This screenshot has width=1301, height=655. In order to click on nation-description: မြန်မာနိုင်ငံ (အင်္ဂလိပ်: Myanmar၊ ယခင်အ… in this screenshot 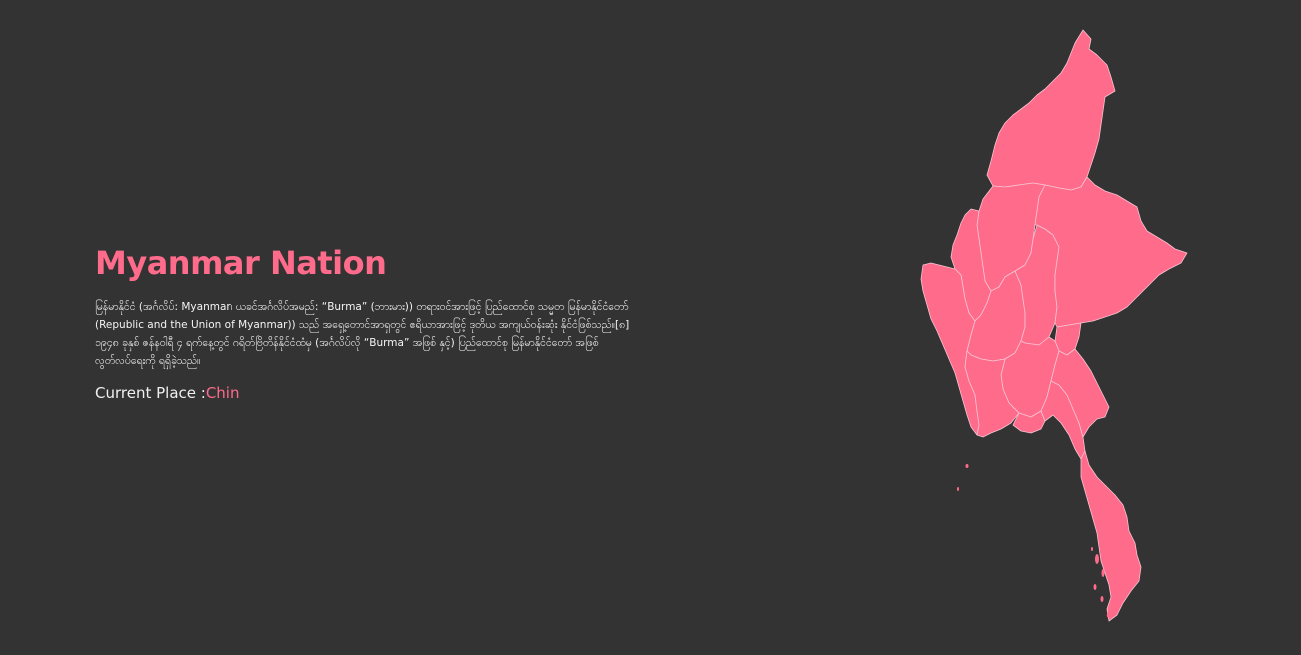, I will do `click(362, 334)`.